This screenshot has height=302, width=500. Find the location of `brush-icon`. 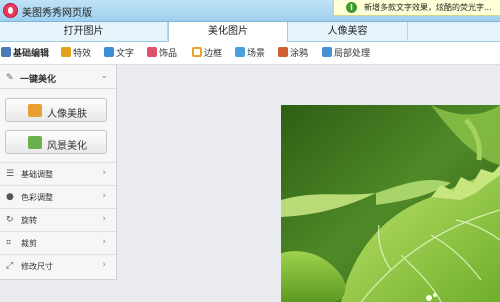

brush-icon is located at coordinates (283, 52).